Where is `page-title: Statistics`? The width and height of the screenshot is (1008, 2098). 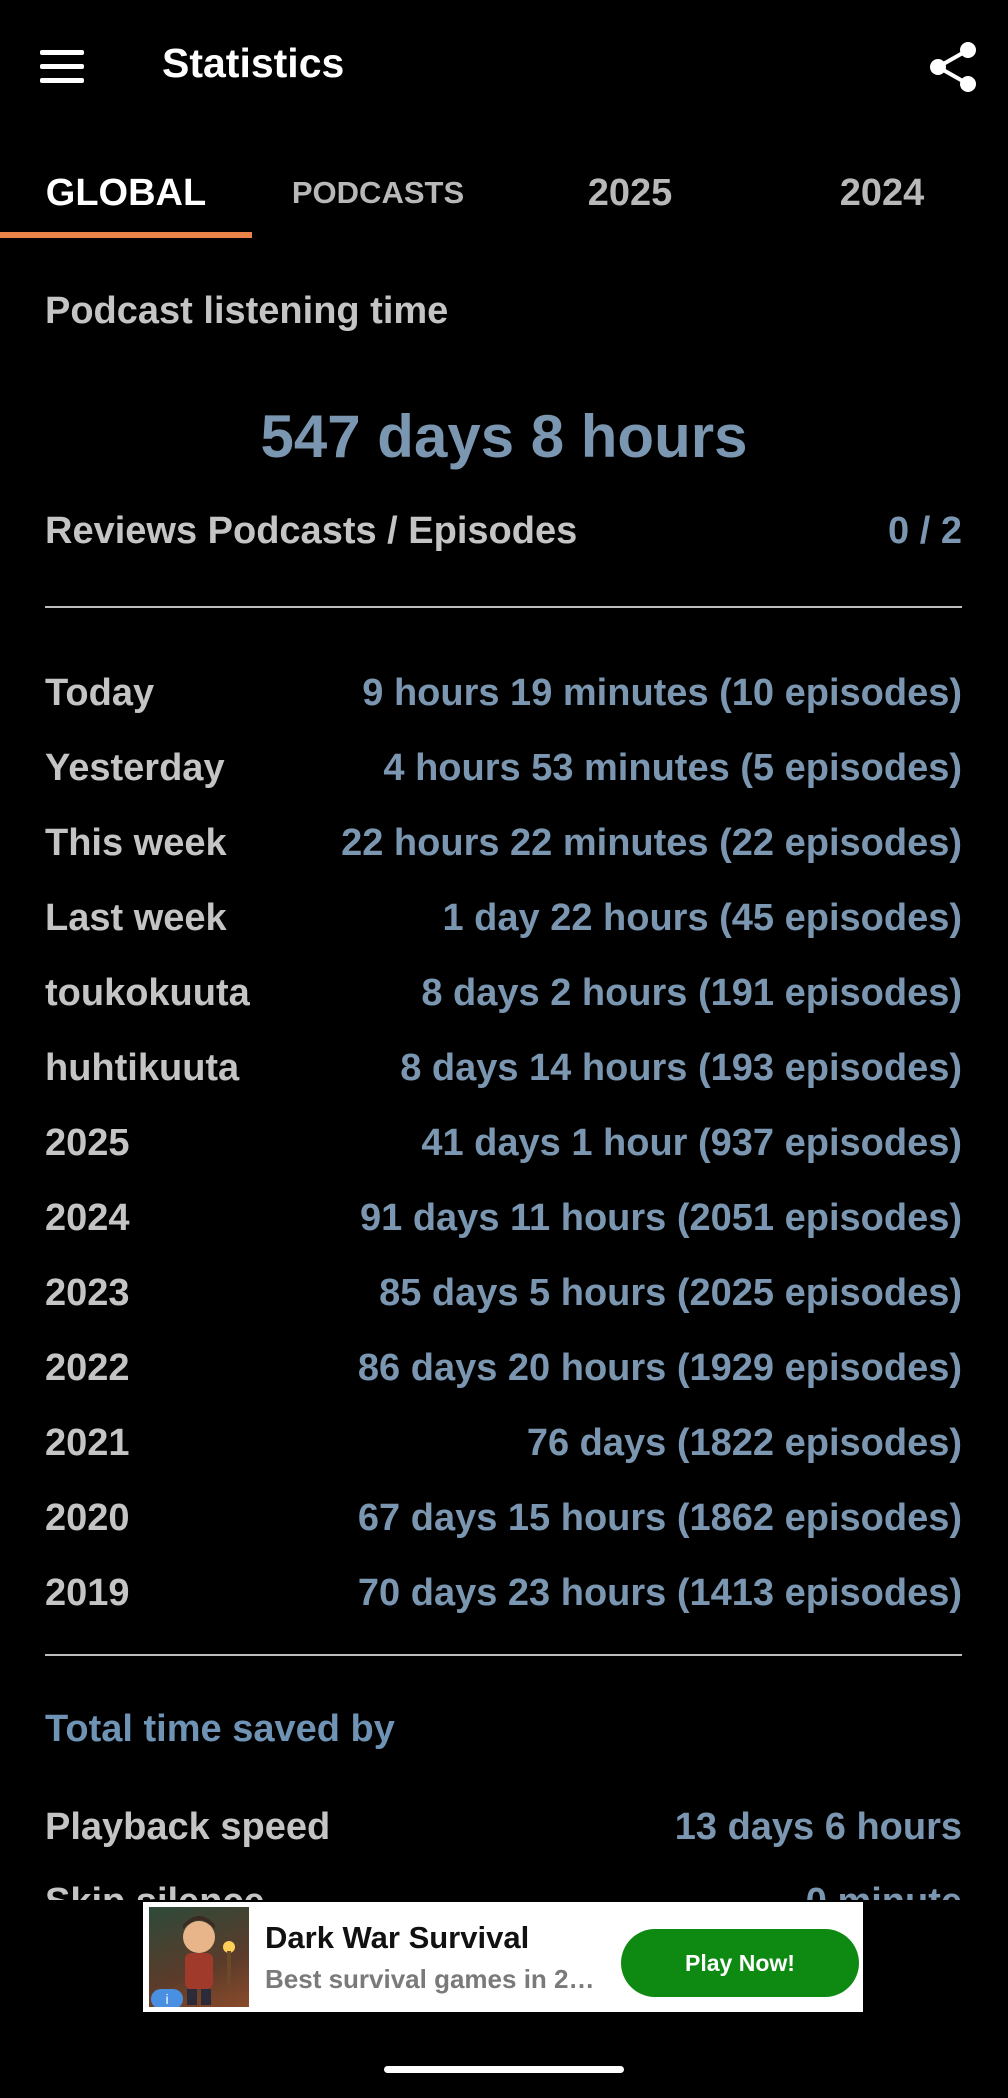
page-title: Statistics is located at coordinates (253, 63).